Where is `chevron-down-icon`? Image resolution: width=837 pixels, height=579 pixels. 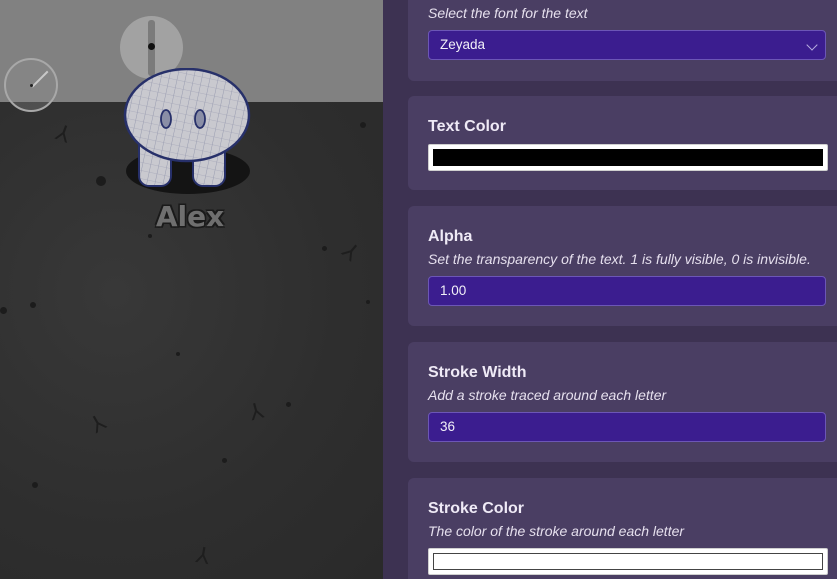 chevron-down-icon is located at coordinates (812, 45).